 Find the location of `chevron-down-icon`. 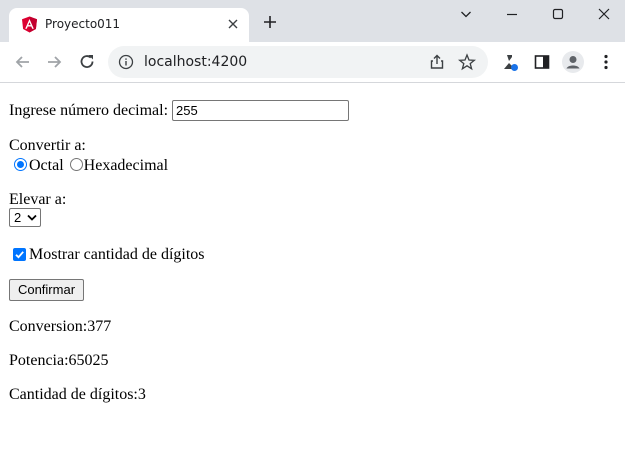

chevron-down-icon is located at coordinates (466, 15).